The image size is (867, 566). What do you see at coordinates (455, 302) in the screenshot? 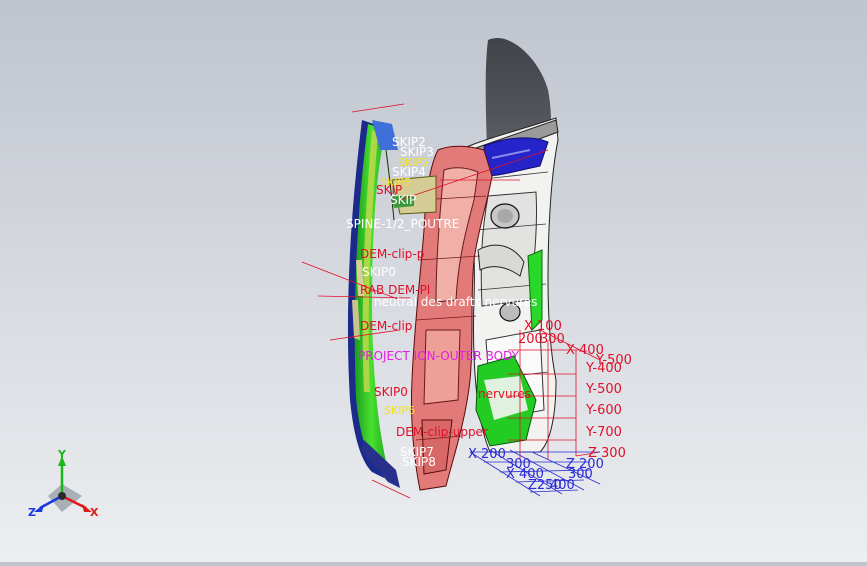
I see `neutral-fibre-label: neutral des drafts nervures` at bounding box center [455, 302].